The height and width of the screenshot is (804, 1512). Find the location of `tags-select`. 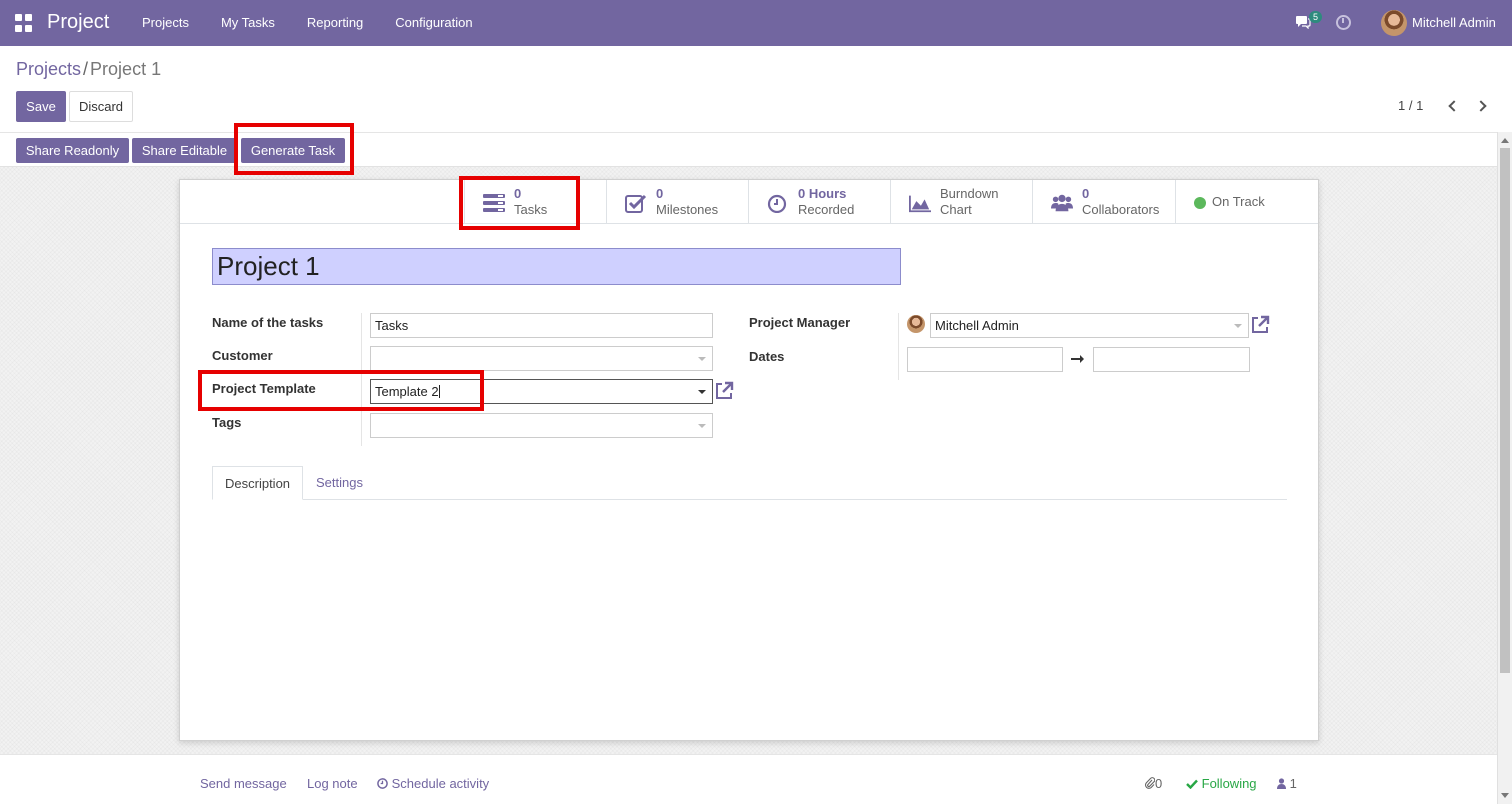

tags-select is located at coordinates (541, 425).